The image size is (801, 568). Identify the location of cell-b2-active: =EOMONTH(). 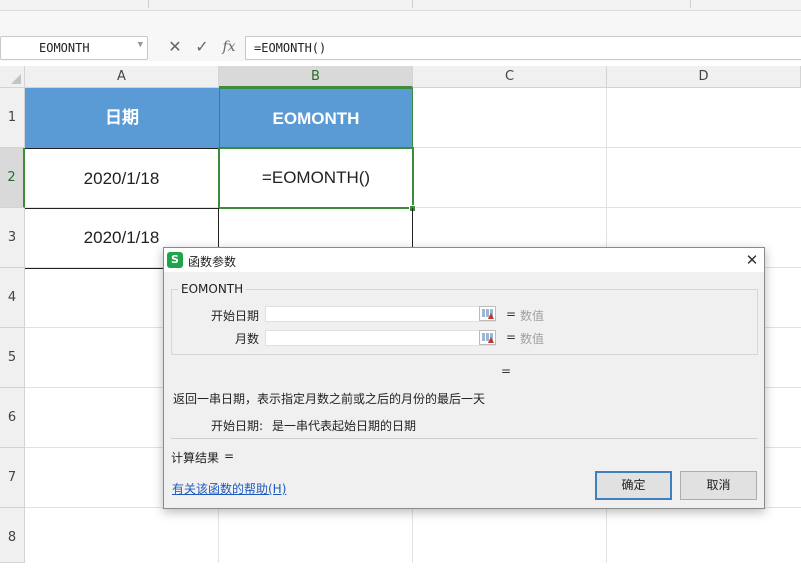
(316, 178).